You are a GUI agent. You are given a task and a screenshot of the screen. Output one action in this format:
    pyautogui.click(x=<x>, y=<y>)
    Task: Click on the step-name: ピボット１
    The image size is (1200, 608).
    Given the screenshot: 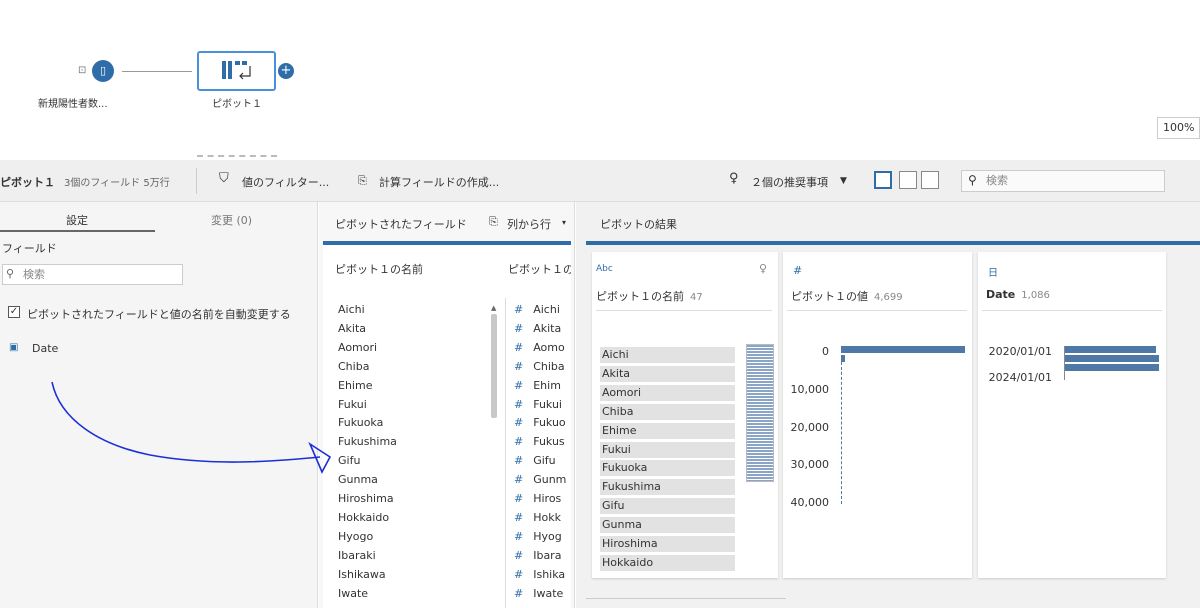 What is the action you would take?
    pyautogui.click(x=27, y=182)
    